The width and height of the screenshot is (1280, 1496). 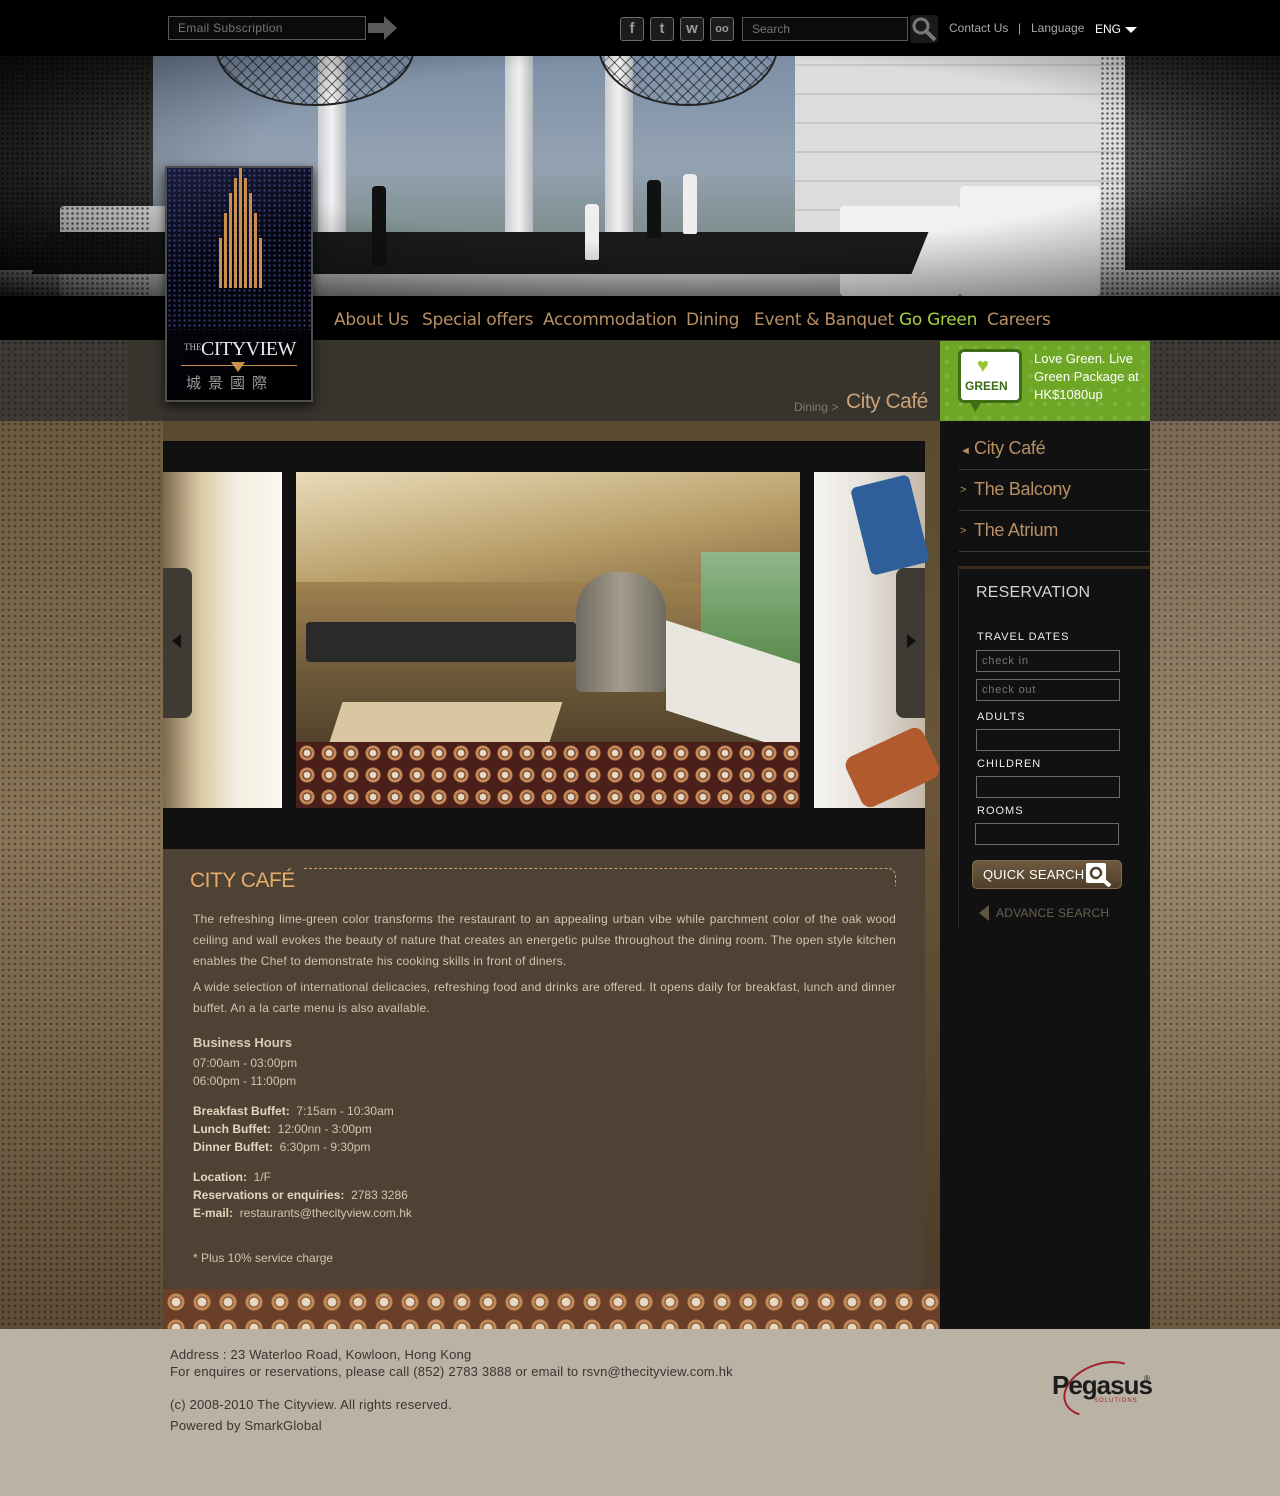 What do you see at coordinates (887, 401) in the screenshot?
I see `breadcrumb-current: City Café` at bounding box center [887, 401].